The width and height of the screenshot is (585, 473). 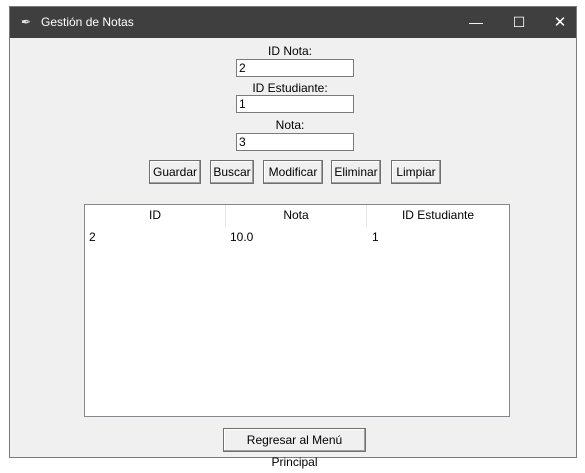 What do you see at coordinates (416, 172) in the screenshot?
I see `limpiar-button: Limpiar` at bounding box center [416, 172].